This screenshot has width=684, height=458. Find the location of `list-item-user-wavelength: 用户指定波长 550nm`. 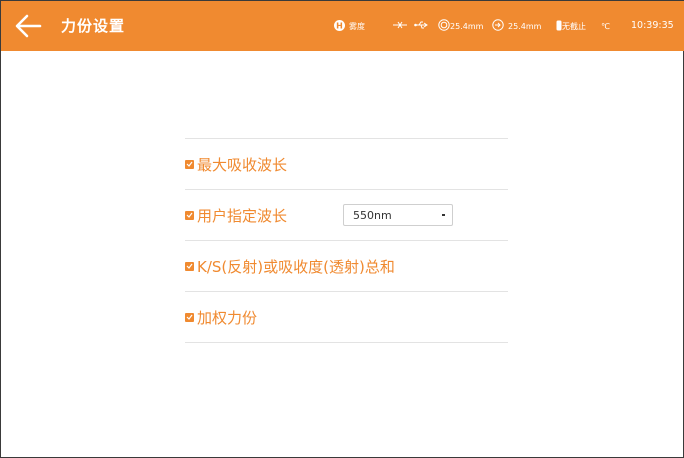

list-item-user-wavelength: 用户指定波长 550nm is located at coordinates (346, 214).